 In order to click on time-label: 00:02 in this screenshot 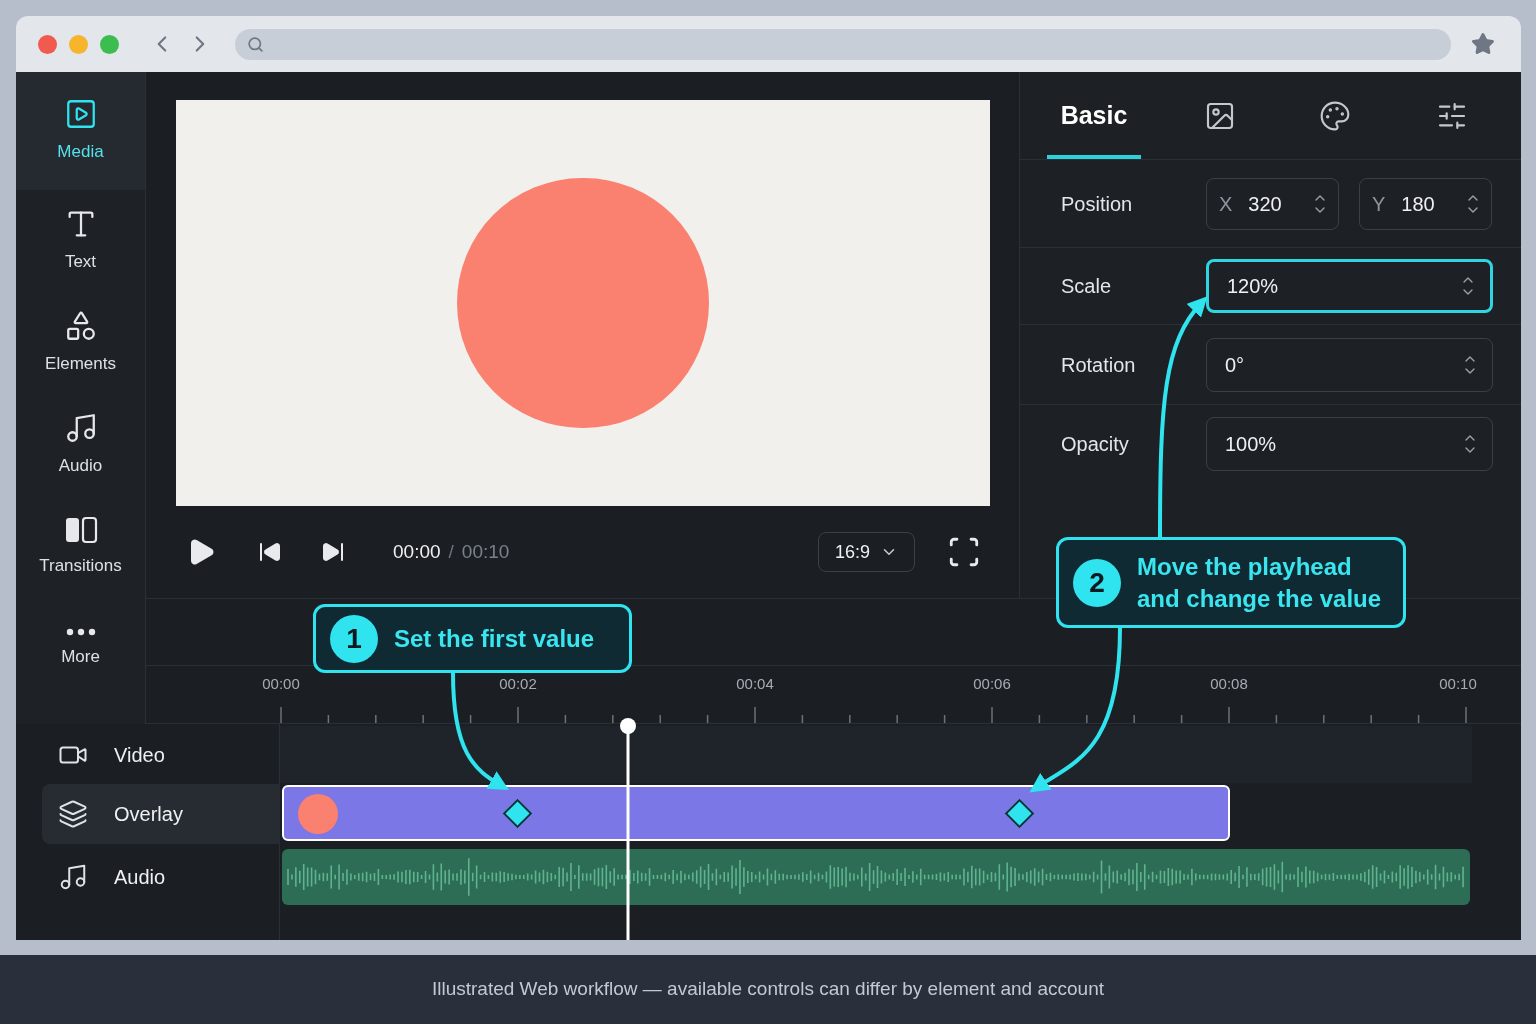, I will do `click(518, 684)`.